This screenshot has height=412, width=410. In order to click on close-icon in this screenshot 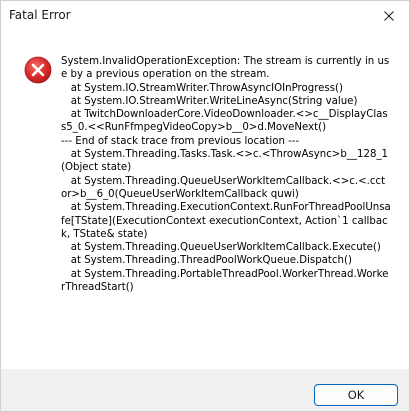, I will do `click(389, 16)`.